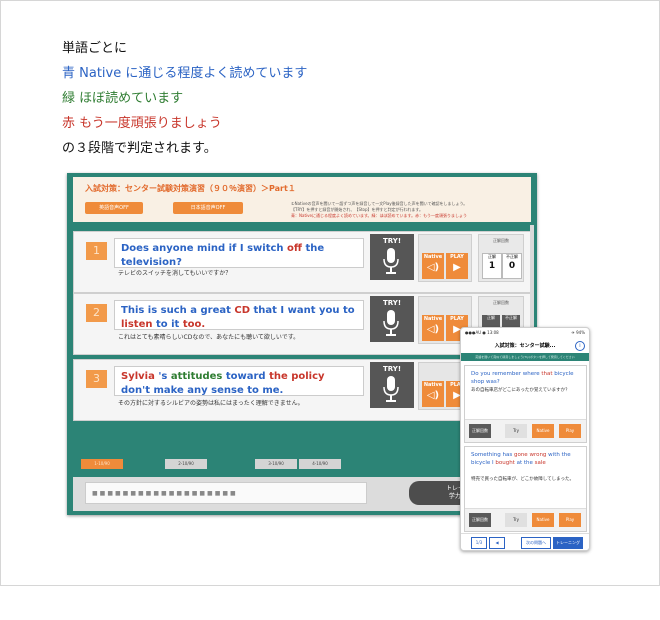 The image size is (660, 620). What do you see at coordinates (505, 463) in the screenshot?
I see `sentence-word-red: bought` at bounding box center [505, 463].